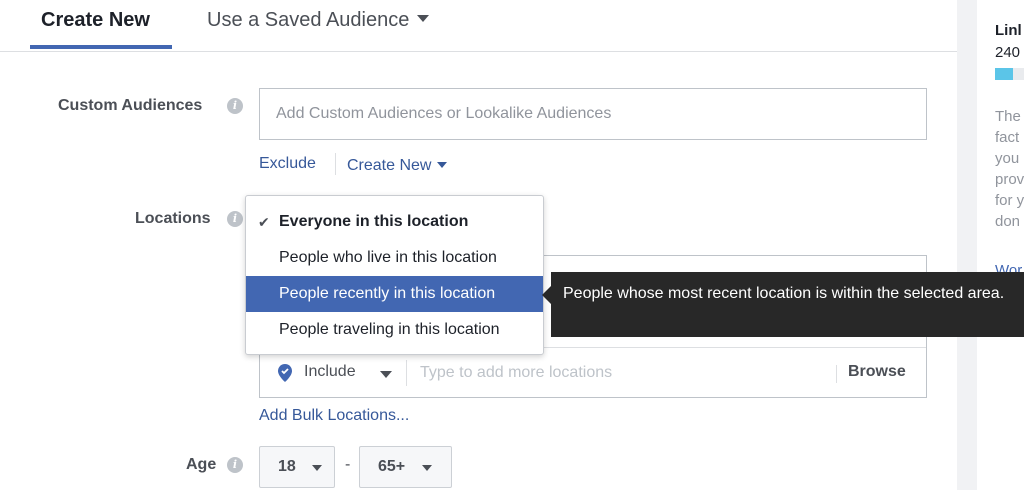 The image size is (1024, 490). I want to click on menu-item-recently: People recently in this location, so click(394, 294).